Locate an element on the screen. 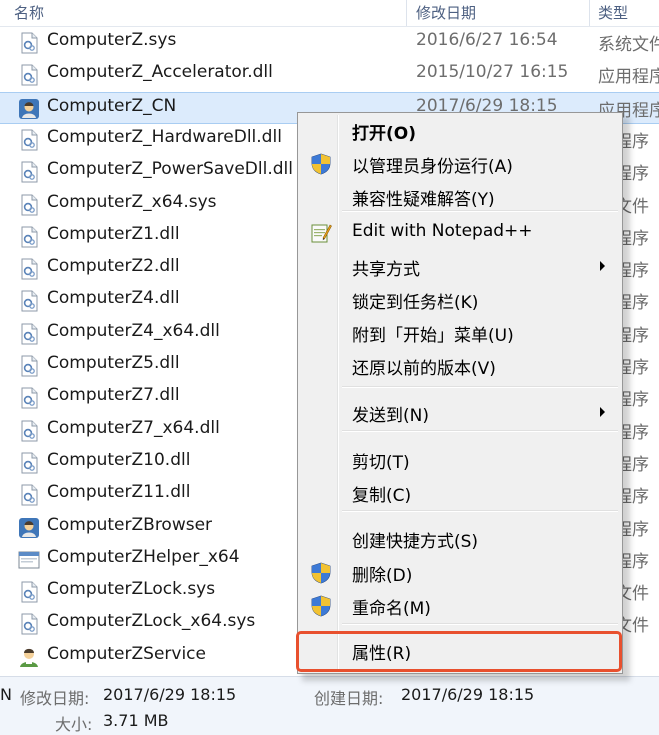  file-name: ComputerZ4.dll is located at coordinates (113, 298).